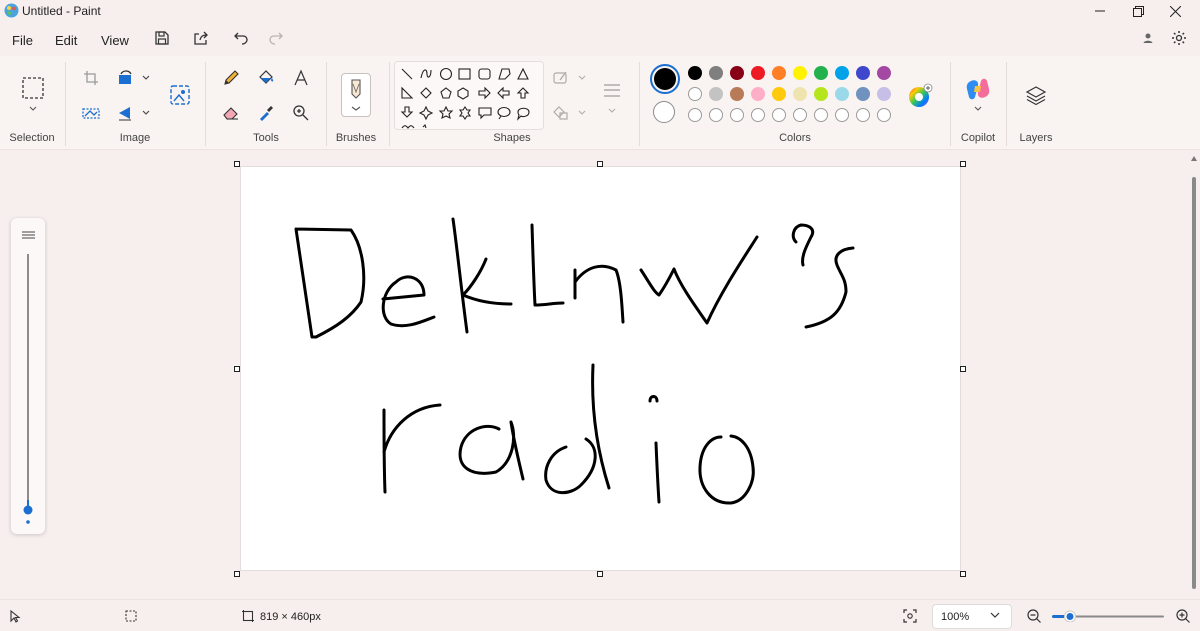 This screenshot has width=1200, height=631. What do you see at coordinates (28, 235) in the screenshot?
I see `line-thickness-icon` at bounding box center [28, 235].